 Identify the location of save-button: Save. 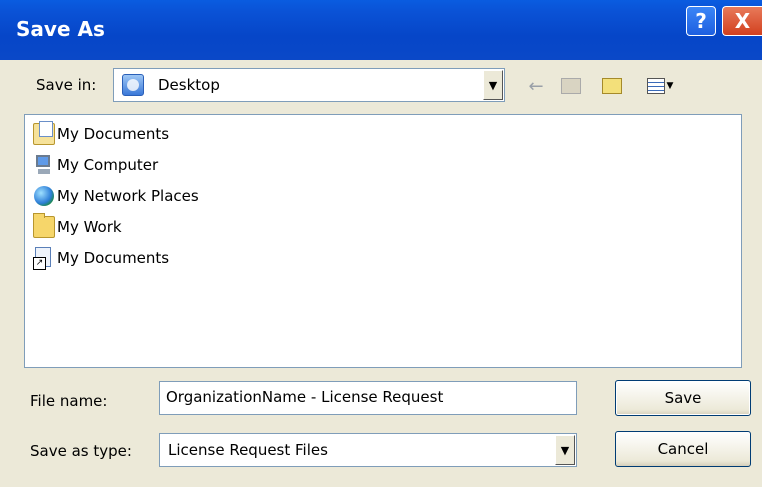
(683, 398).